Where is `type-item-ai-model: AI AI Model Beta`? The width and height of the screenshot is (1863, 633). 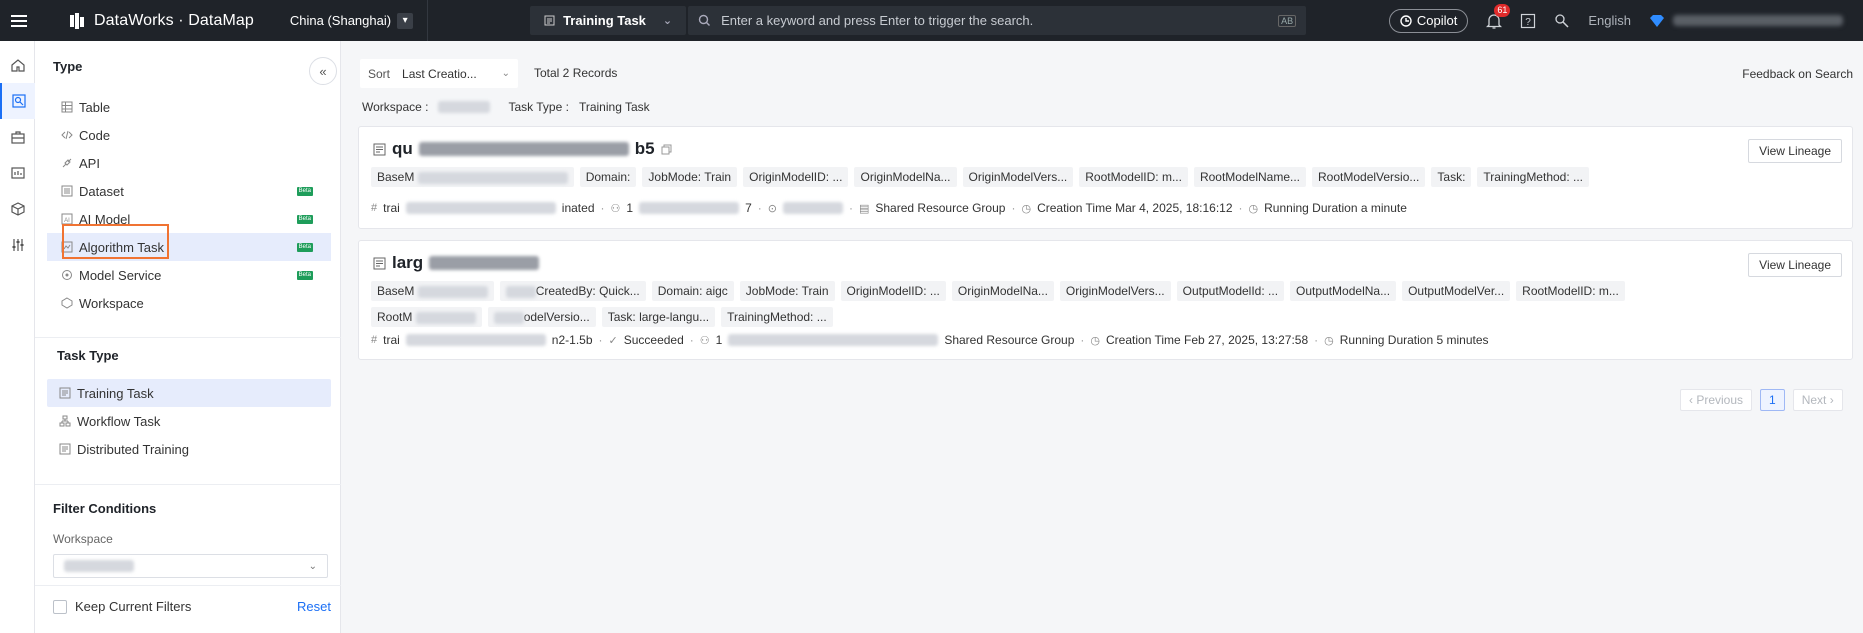 type-item-ai-model: AI AI Model Beta is located at coordinates (189, 219).